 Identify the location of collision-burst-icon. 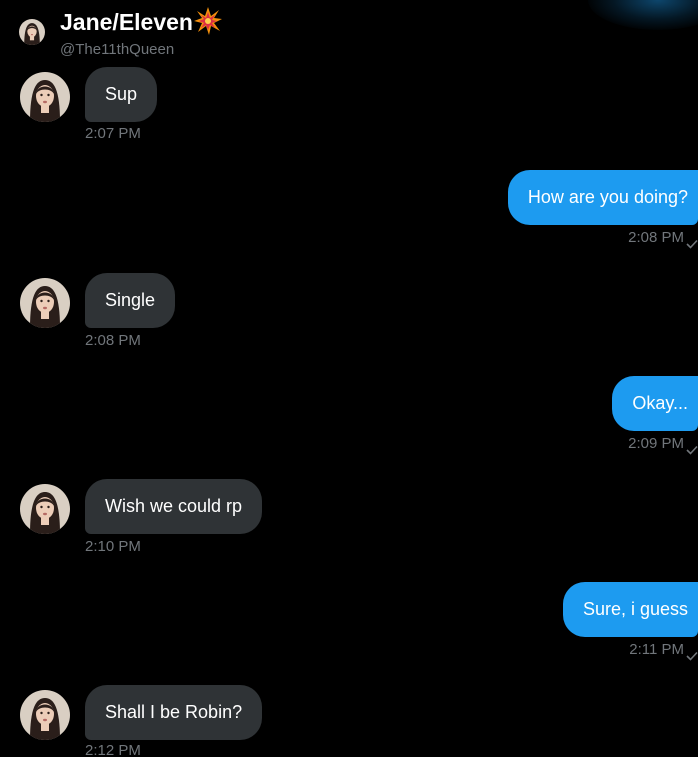
(208, 21).